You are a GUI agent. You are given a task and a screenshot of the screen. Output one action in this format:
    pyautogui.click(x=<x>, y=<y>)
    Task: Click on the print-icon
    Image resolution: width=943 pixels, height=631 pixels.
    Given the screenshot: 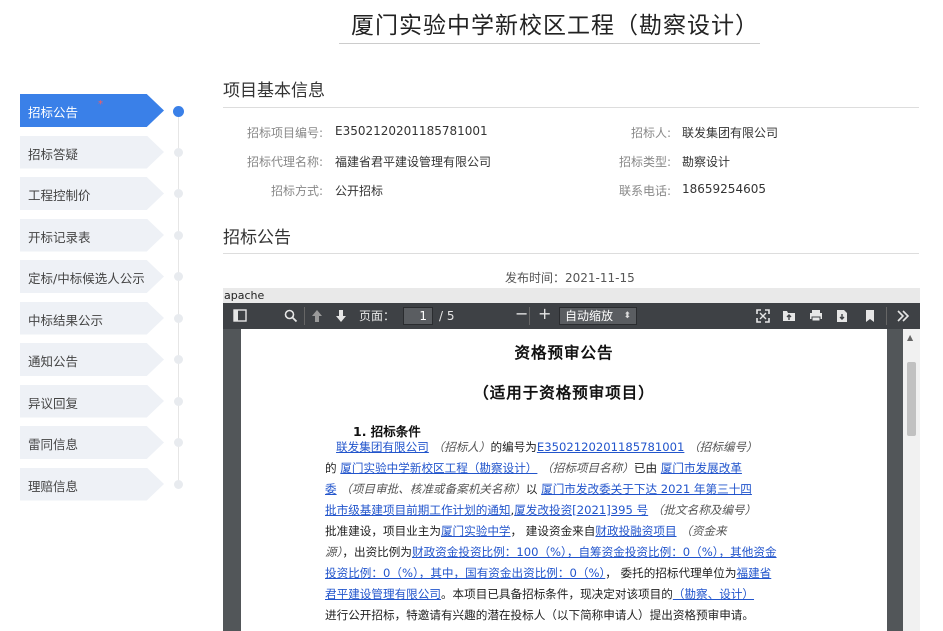 What is the action you would take?
    pyautogui.click(x=816, y=315)
    